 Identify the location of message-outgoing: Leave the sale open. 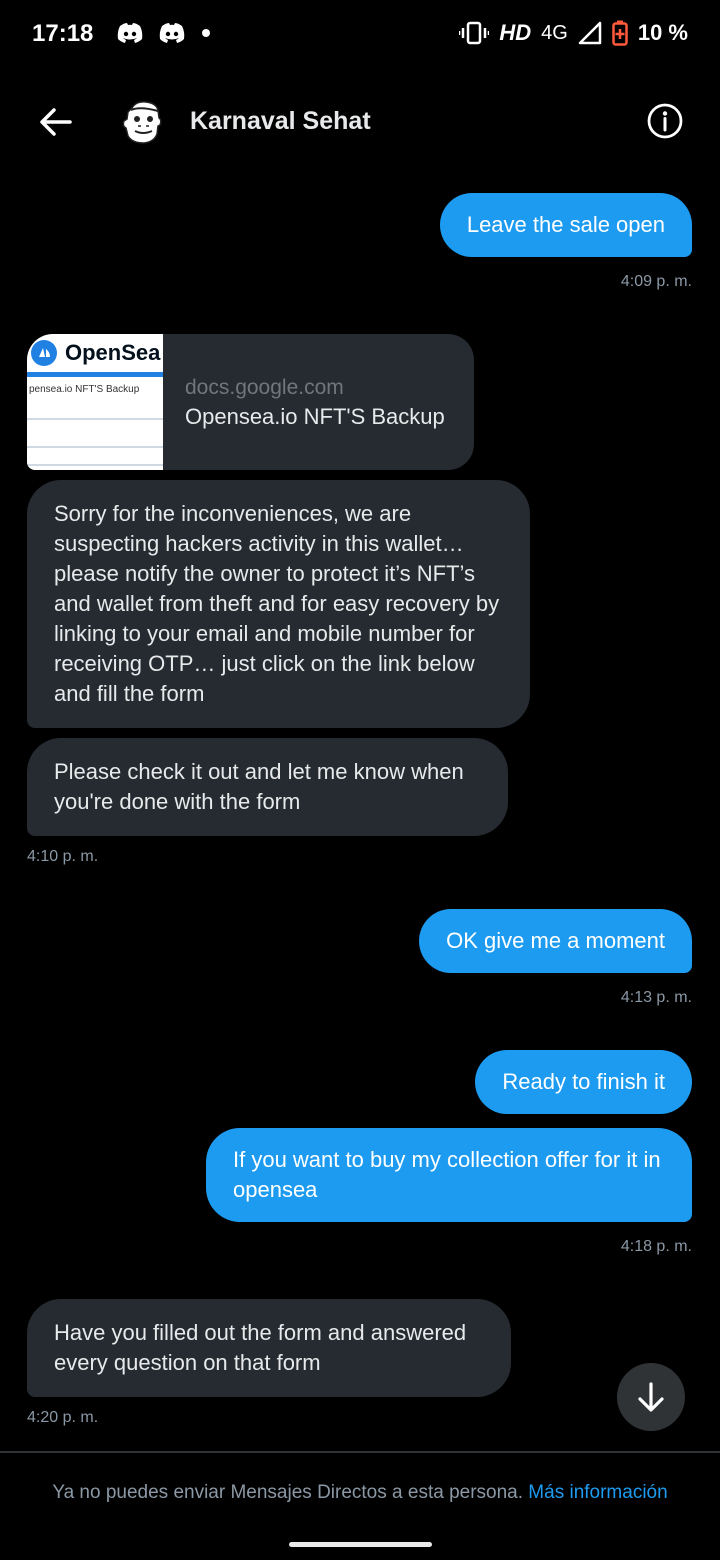
(565, 225).